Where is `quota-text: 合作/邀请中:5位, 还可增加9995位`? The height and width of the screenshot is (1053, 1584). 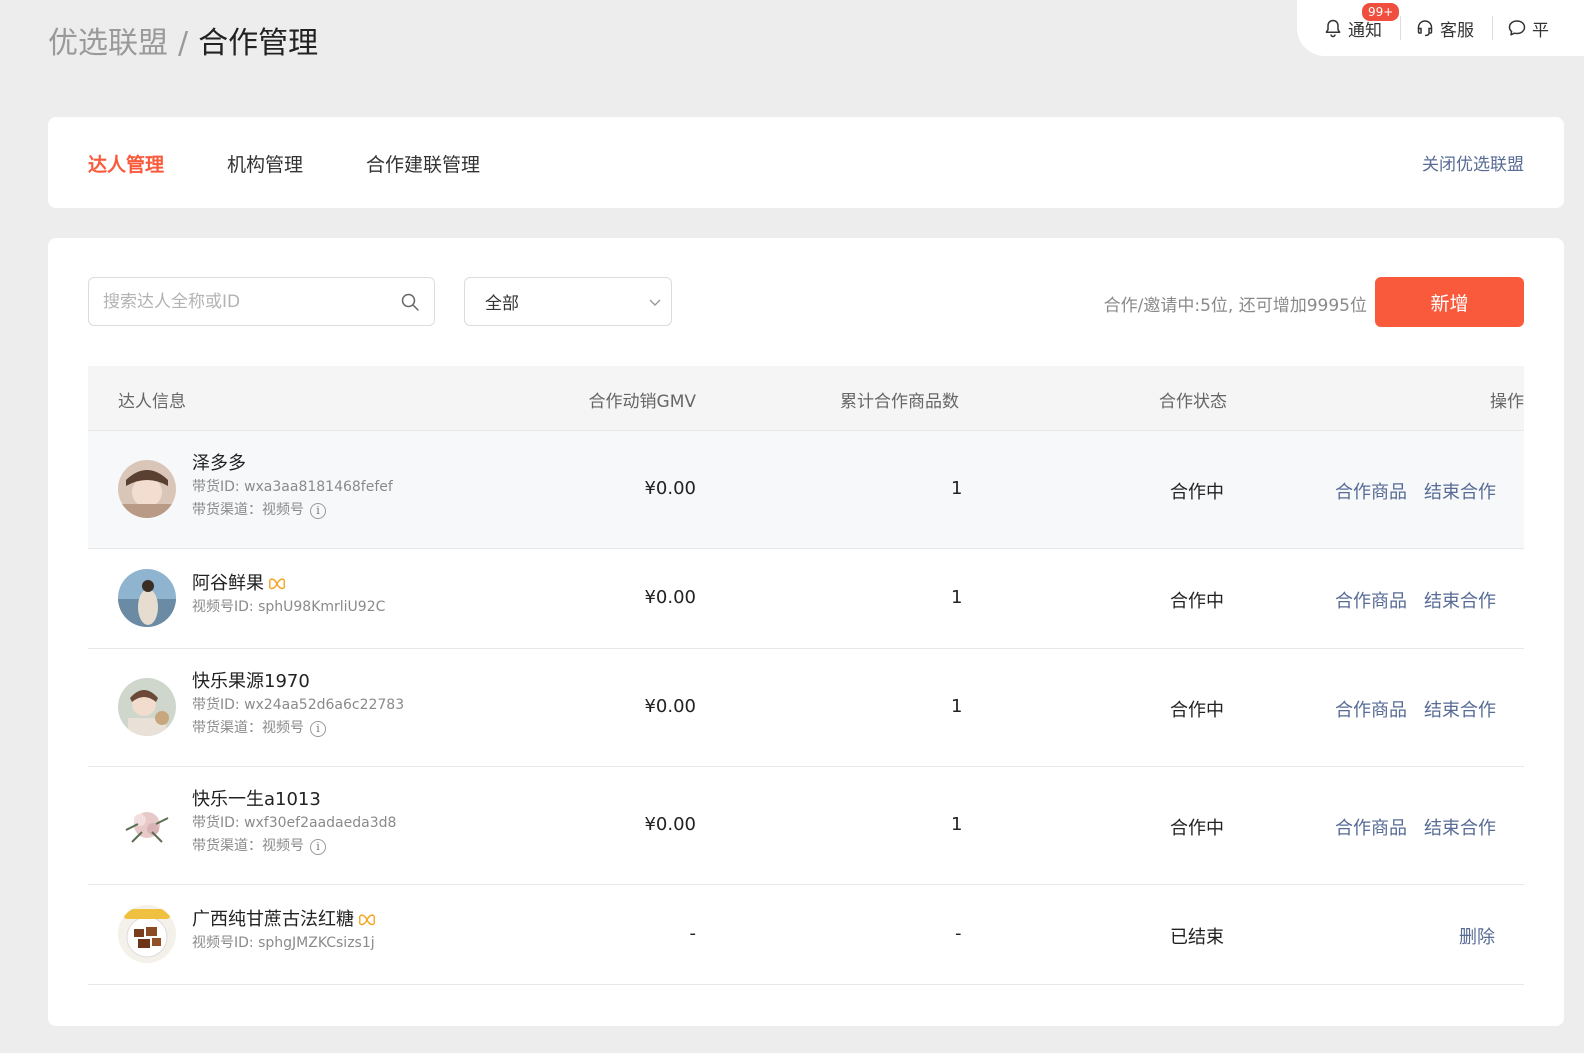
quota-text: 合作/邀请中:5位, 还可增加9995位 is located at coordinates (1235, 306).